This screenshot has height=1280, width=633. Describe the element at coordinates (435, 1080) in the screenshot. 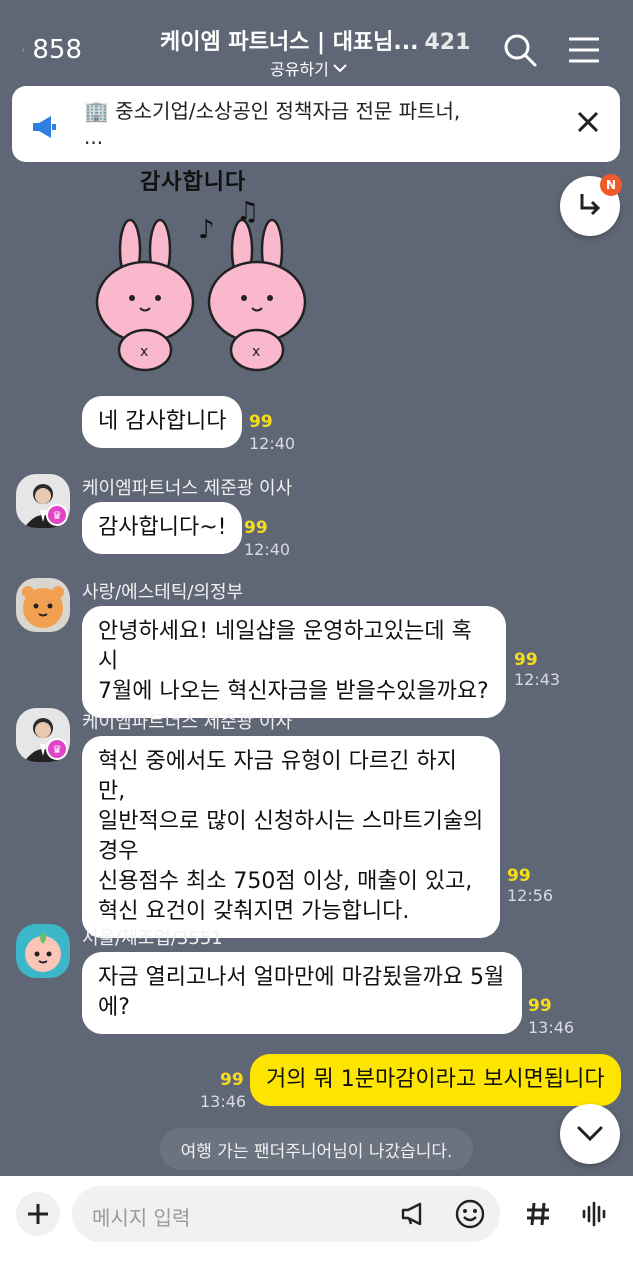

I see `my-message-bubble: 거의 뭐 1분마감이라고 보시면됩니다` at that location.